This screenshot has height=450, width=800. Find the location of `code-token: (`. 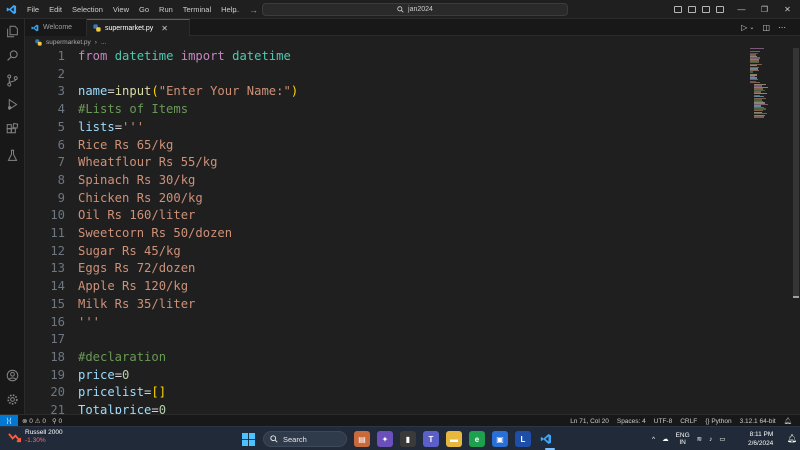

code-token: ( is located at coordinates (155, 91).